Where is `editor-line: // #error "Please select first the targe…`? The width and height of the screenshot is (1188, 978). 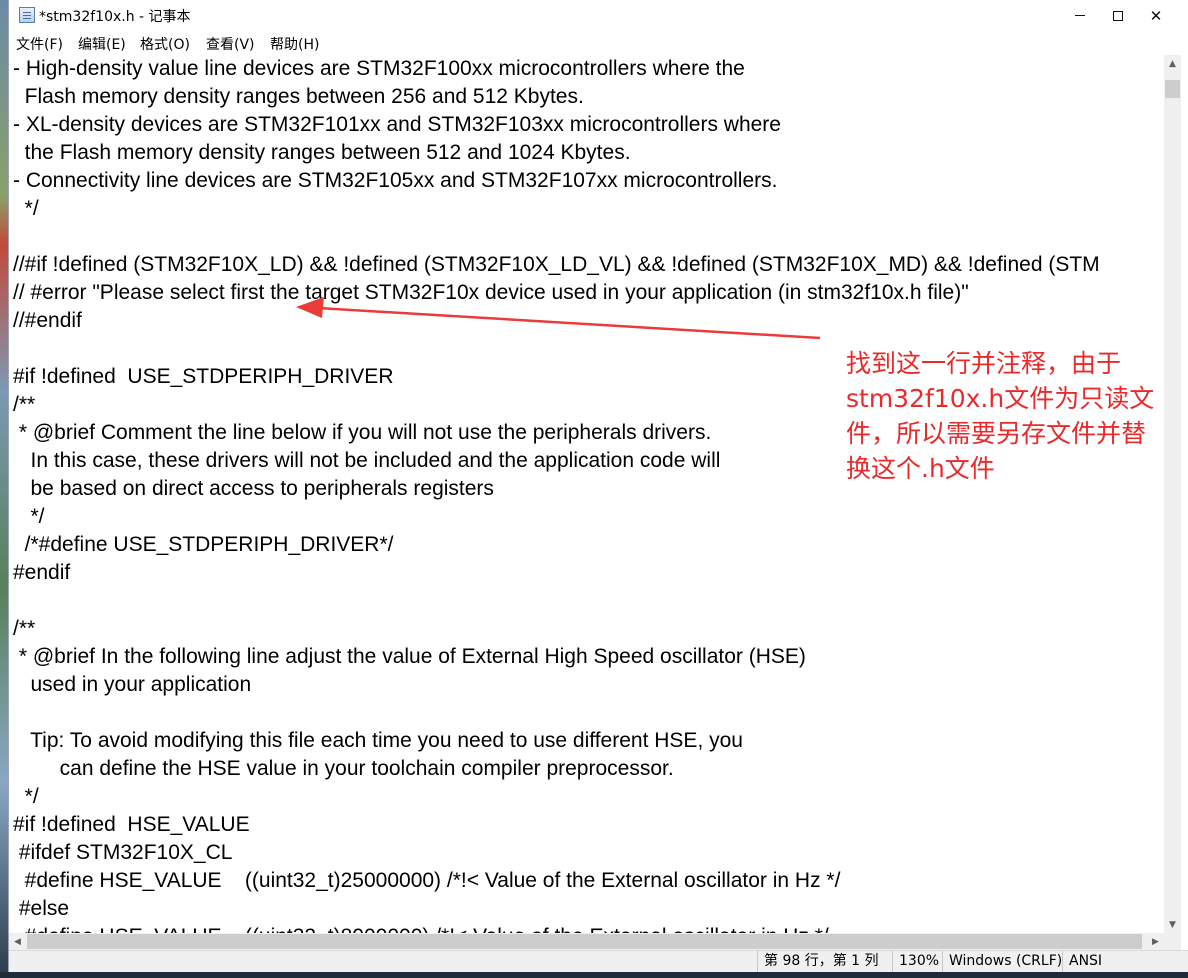
editor-line: // #error "Please select first the targe… is located at coordinates (491, 292).